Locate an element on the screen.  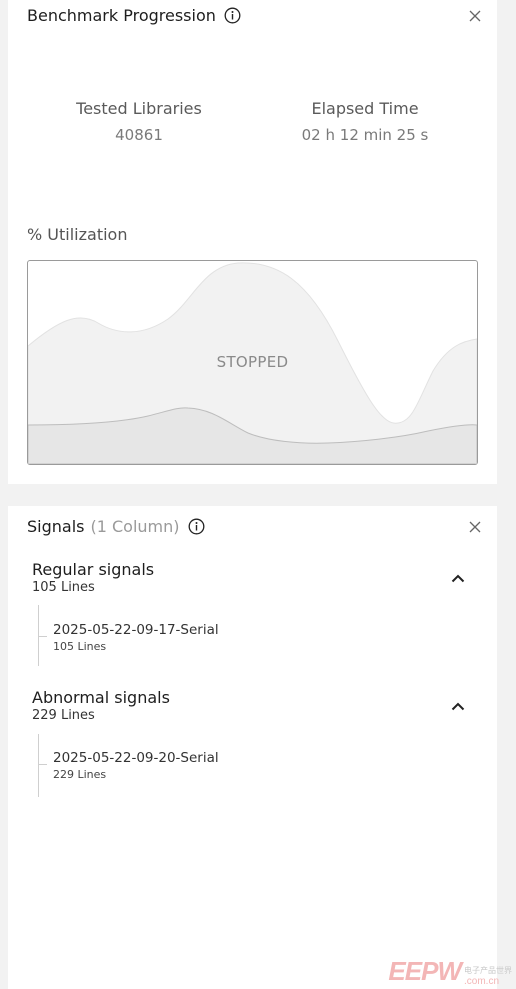
watermark-domain: .com.cn is located at coordinates (482, 981).